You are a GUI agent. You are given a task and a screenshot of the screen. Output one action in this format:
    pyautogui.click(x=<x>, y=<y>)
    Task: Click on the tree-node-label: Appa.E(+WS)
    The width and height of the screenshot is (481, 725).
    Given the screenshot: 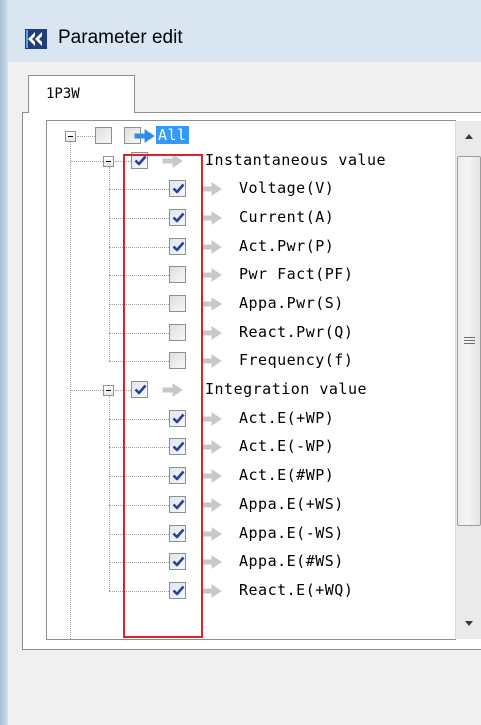 What is the action you would take?
    pyautogui.click(x=291, y=504)
    